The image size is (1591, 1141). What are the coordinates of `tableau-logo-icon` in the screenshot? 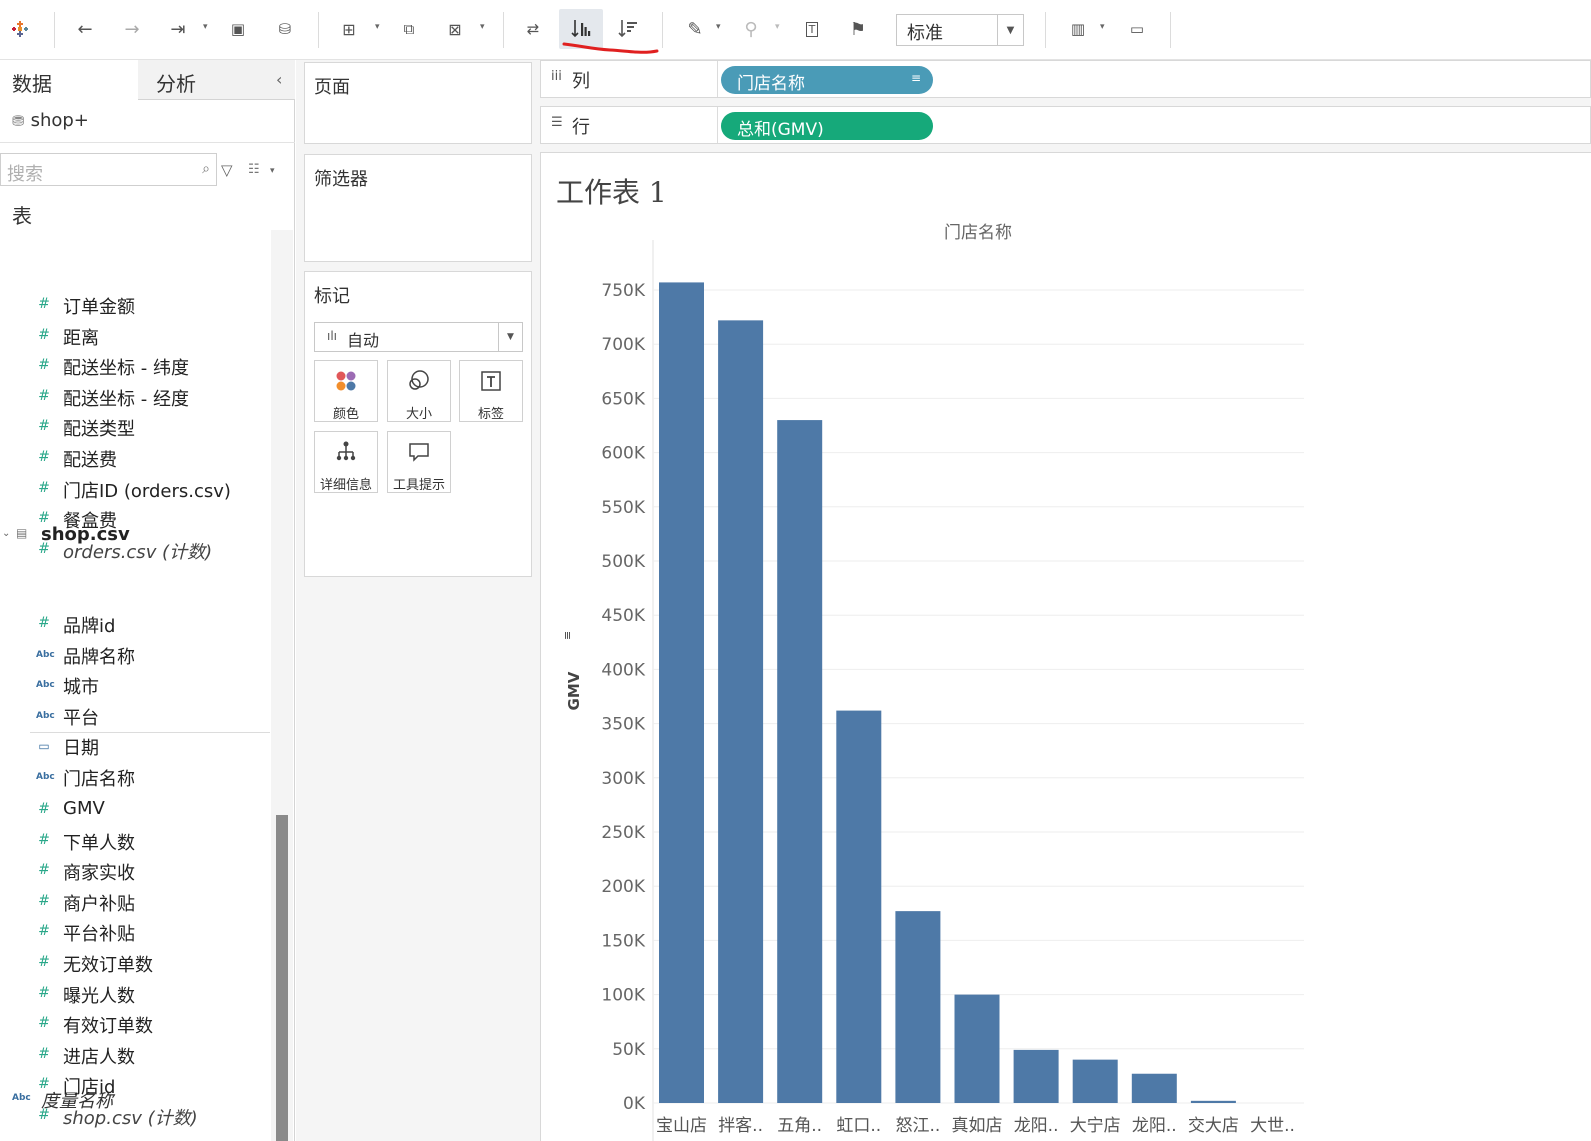 It's located at (20, 29).